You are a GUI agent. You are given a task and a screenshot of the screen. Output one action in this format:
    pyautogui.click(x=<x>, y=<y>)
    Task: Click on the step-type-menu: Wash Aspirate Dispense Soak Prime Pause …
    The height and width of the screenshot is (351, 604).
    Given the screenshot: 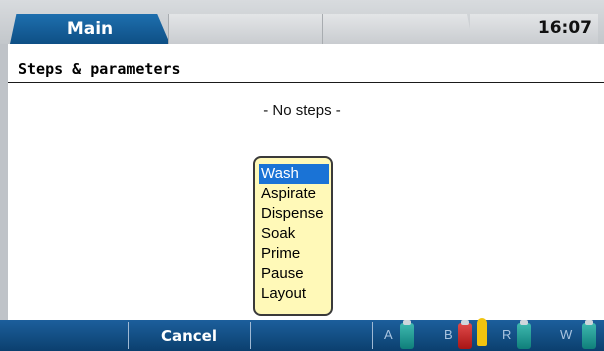 What is the action you would take?
    pyautogui.click(x=293, y=236)
    